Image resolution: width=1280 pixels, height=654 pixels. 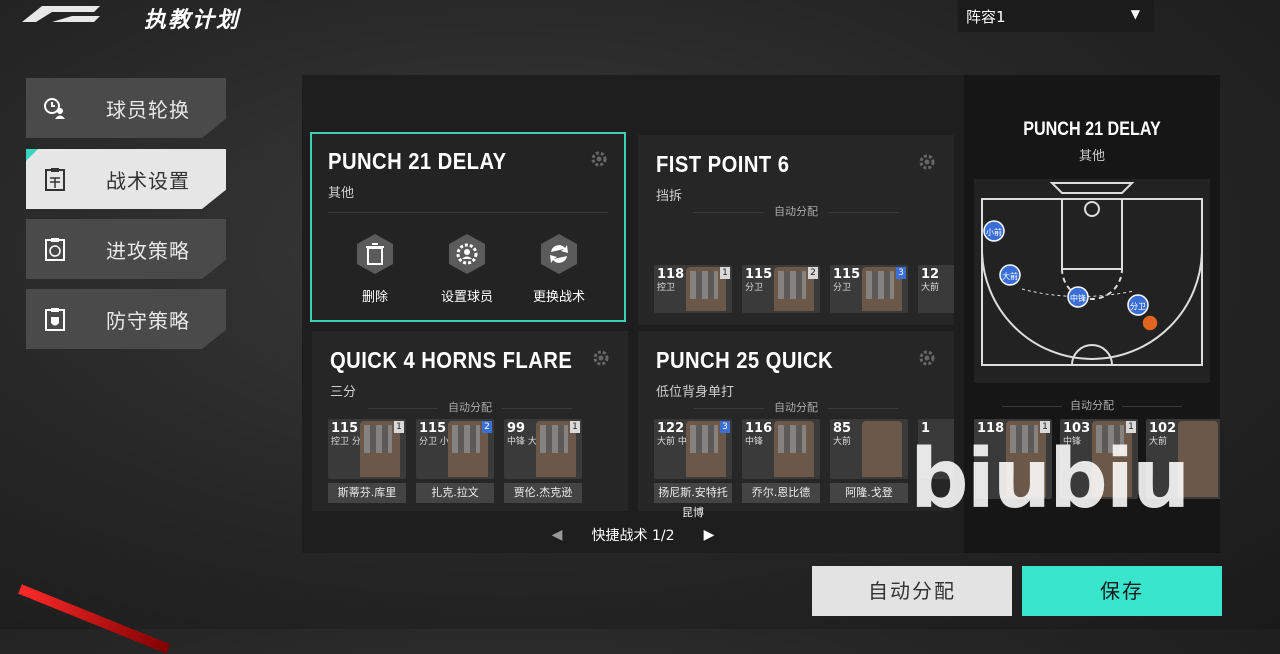 I want to click on action-label: 删除, so click(x=374, y=297).